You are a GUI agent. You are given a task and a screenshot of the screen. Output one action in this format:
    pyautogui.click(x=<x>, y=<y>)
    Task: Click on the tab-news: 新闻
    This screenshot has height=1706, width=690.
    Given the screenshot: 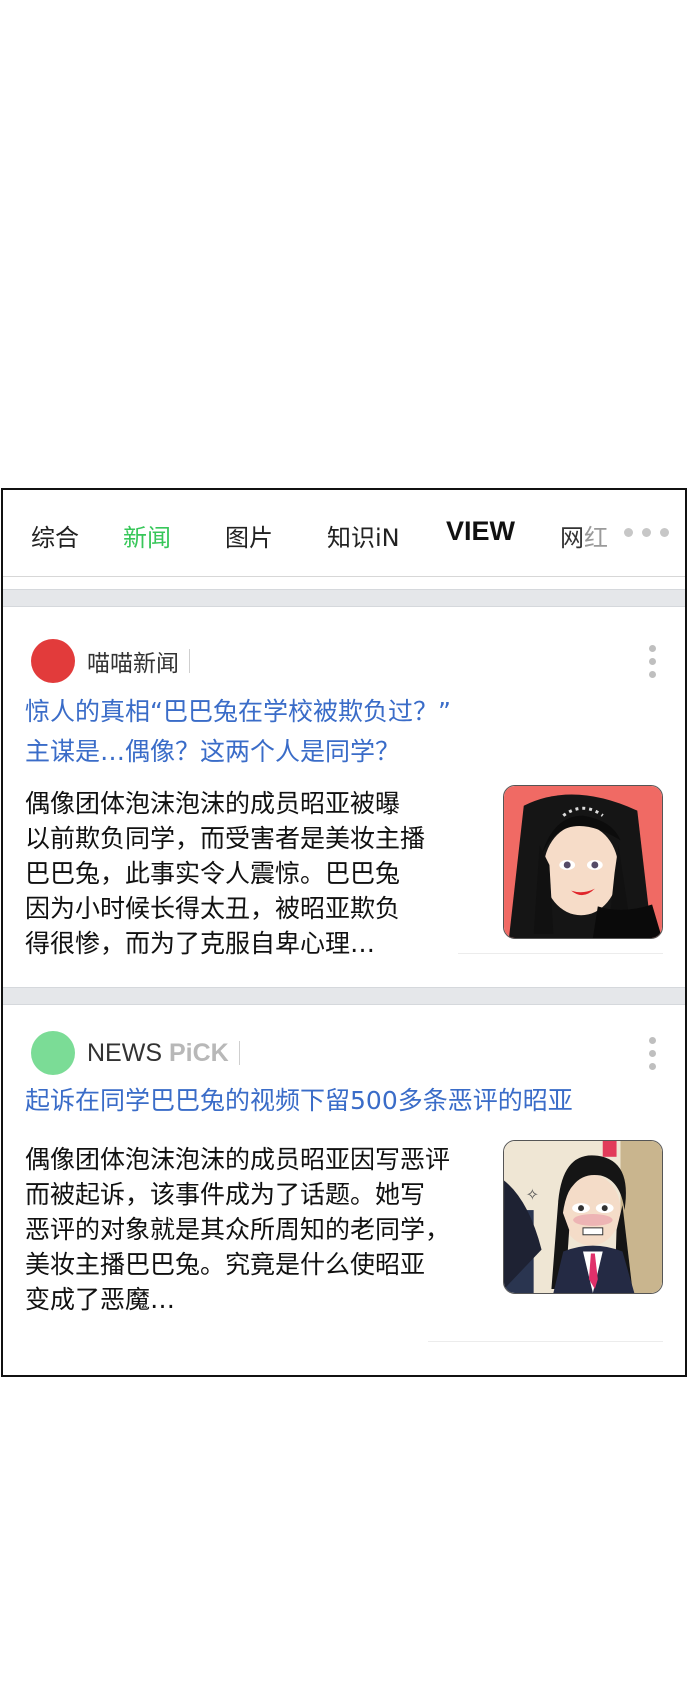 What is the action you would take?
    pyautogui.click(x=147, y=535)
    